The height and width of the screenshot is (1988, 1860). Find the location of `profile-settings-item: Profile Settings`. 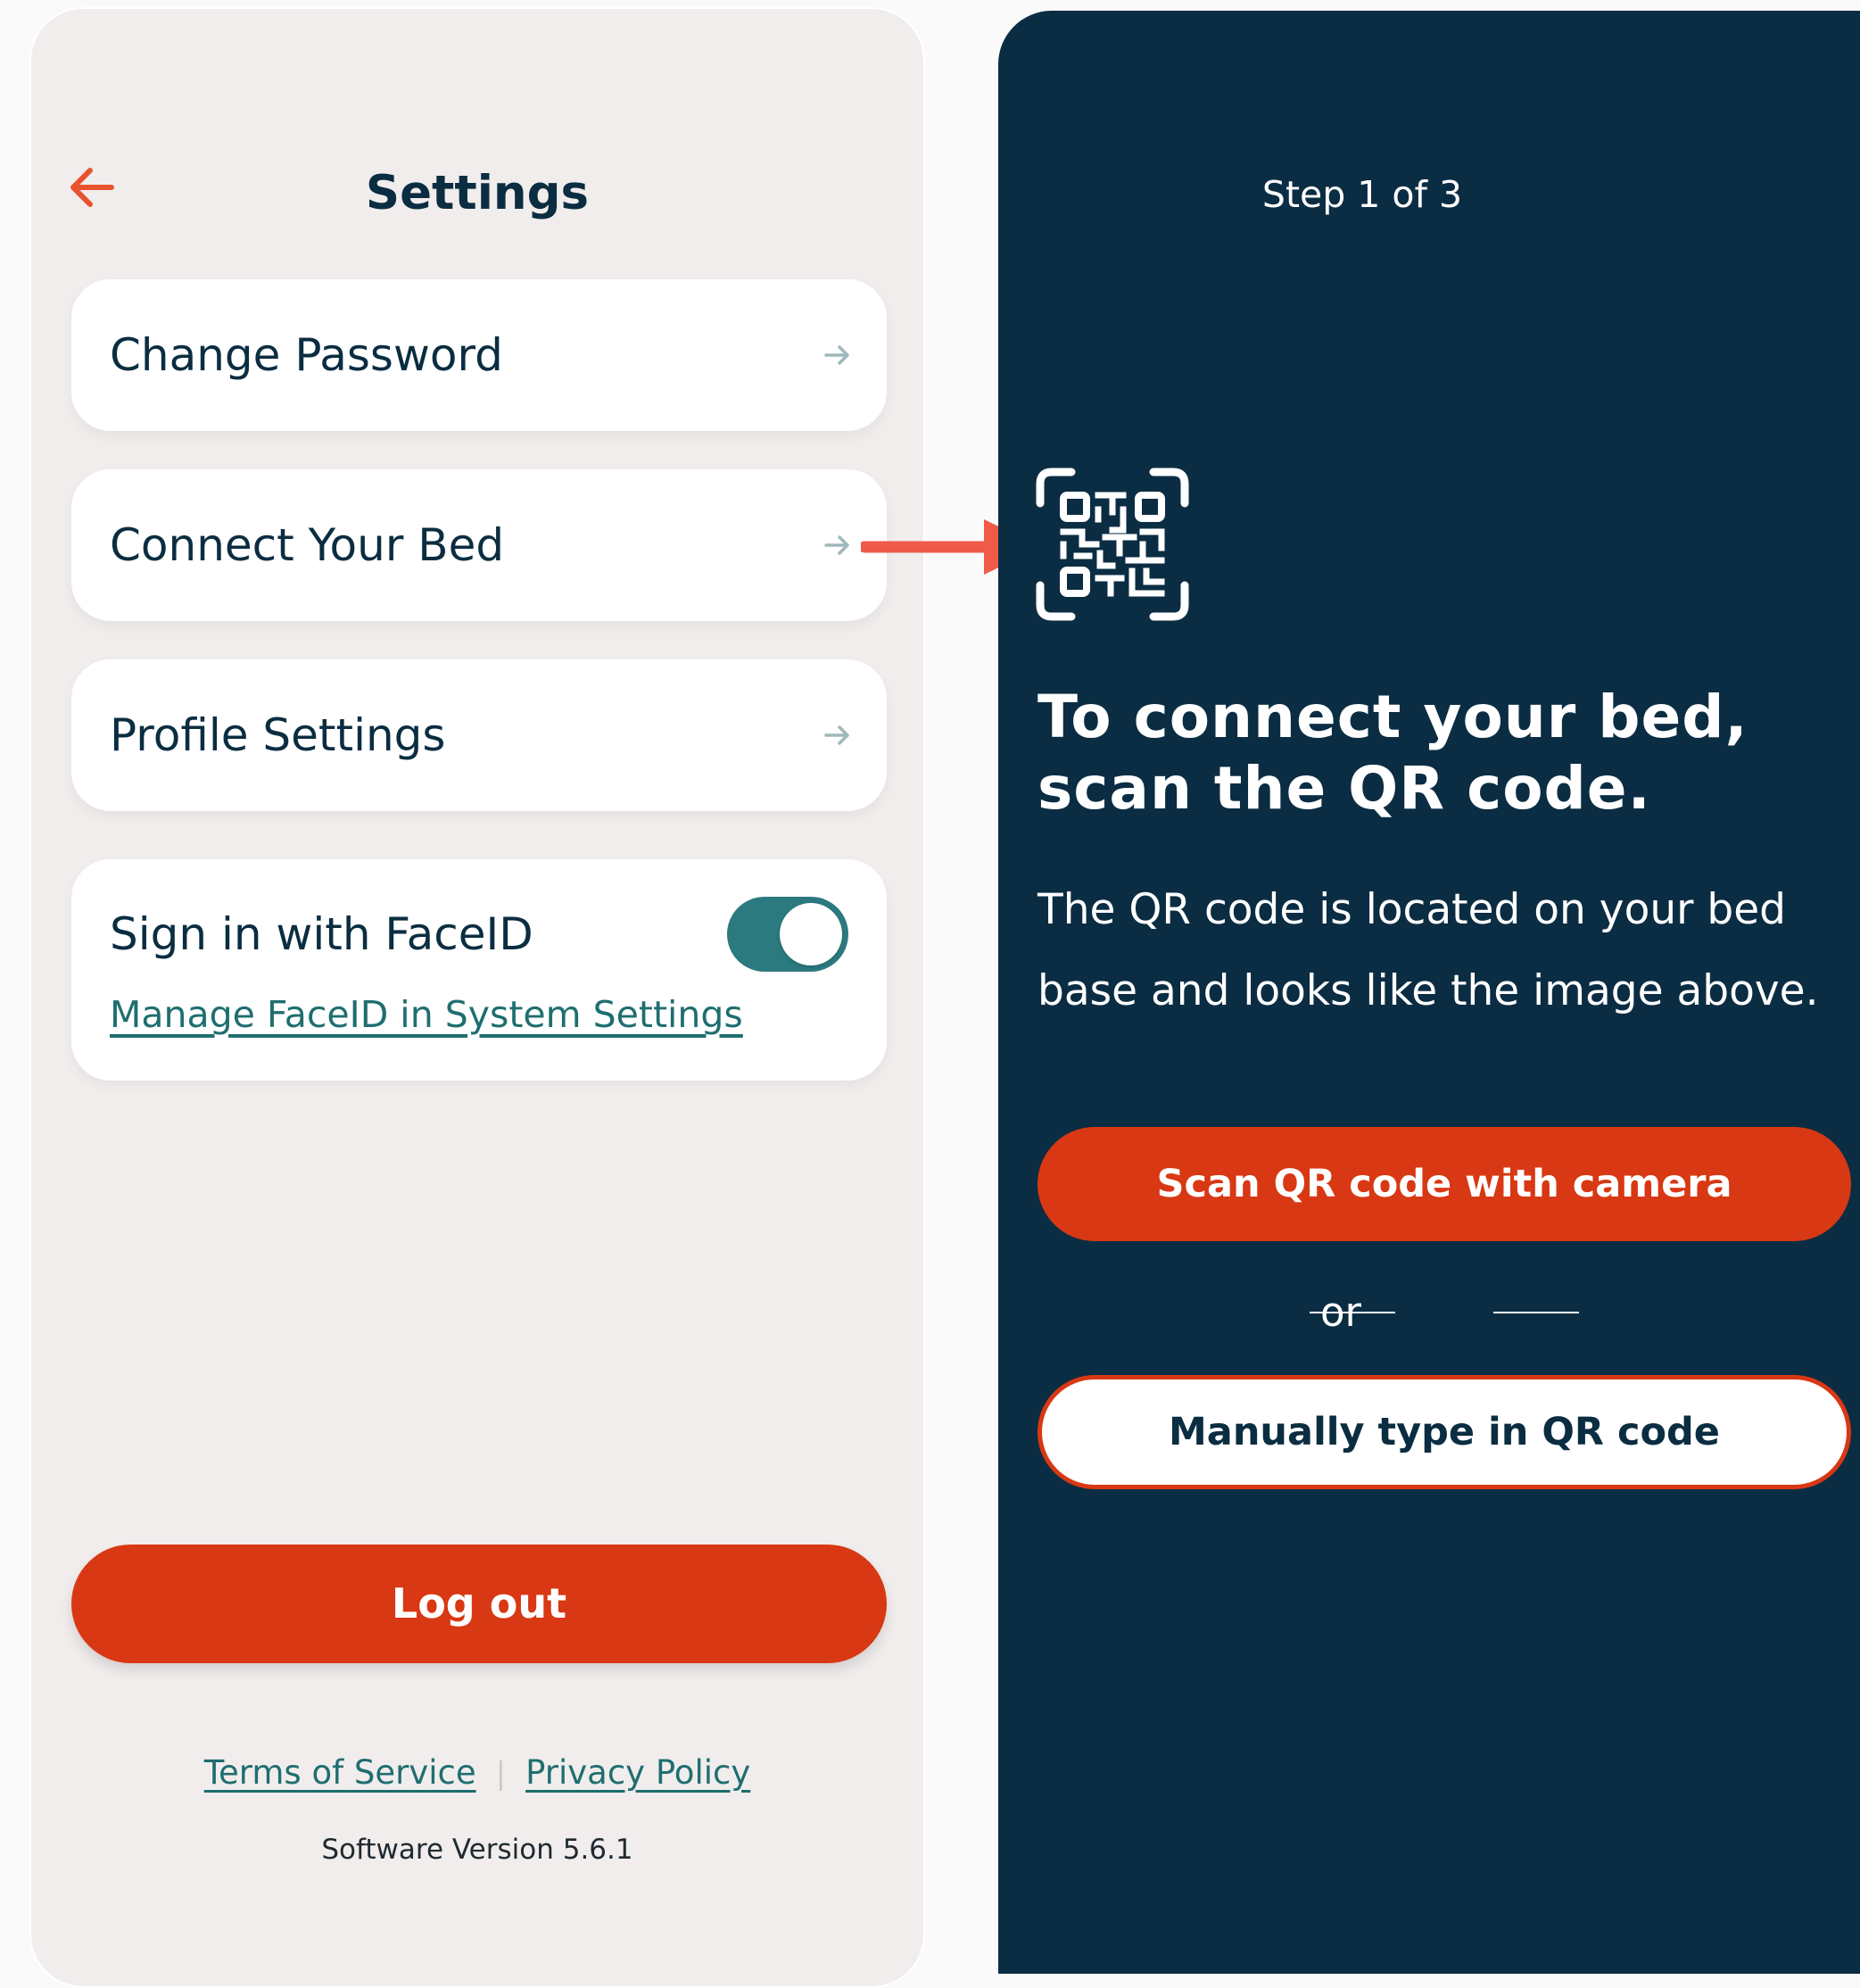

profile-settings-item: Profile Settings is located at coordinates (479, 735).